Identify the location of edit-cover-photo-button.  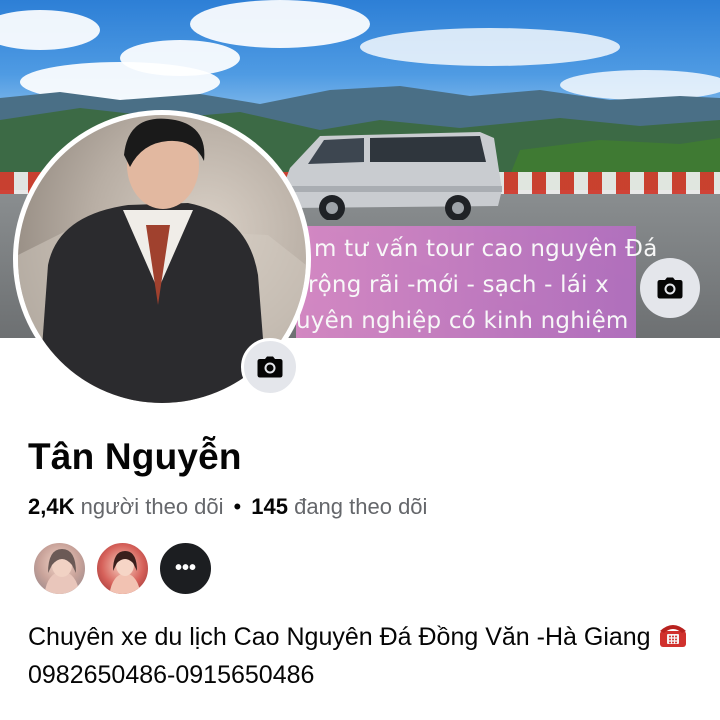
(670, 288).